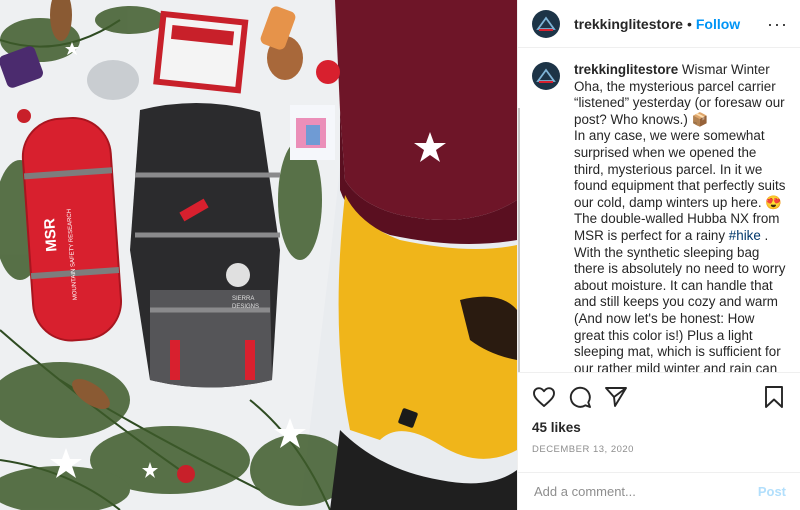 Image resolution: width=800 pixels, height=510 pixels. Describe the element at coordinates (659, 452) in the screenshot. I see `post-date: DECEMBER 13, 2020` at that location.